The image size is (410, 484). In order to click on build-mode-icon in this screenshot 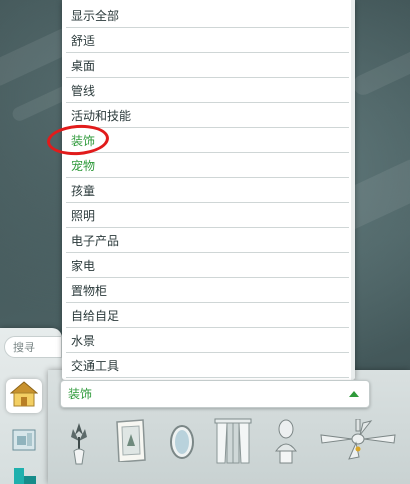, I will do `click(24, 473)`.